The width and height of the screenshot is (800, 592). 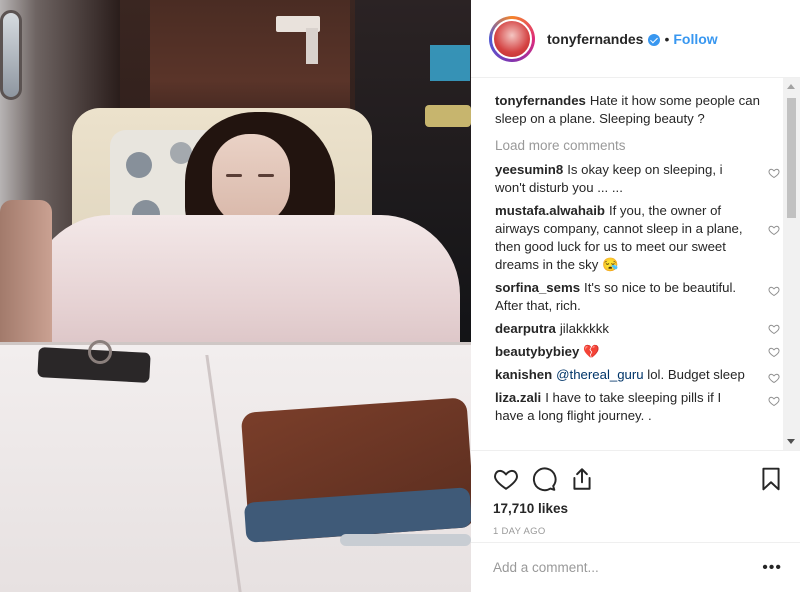 What do you see at coordinates (448, 116) in the screenshot?
I see `cabin-lamp` at bounding box center [448, 116].